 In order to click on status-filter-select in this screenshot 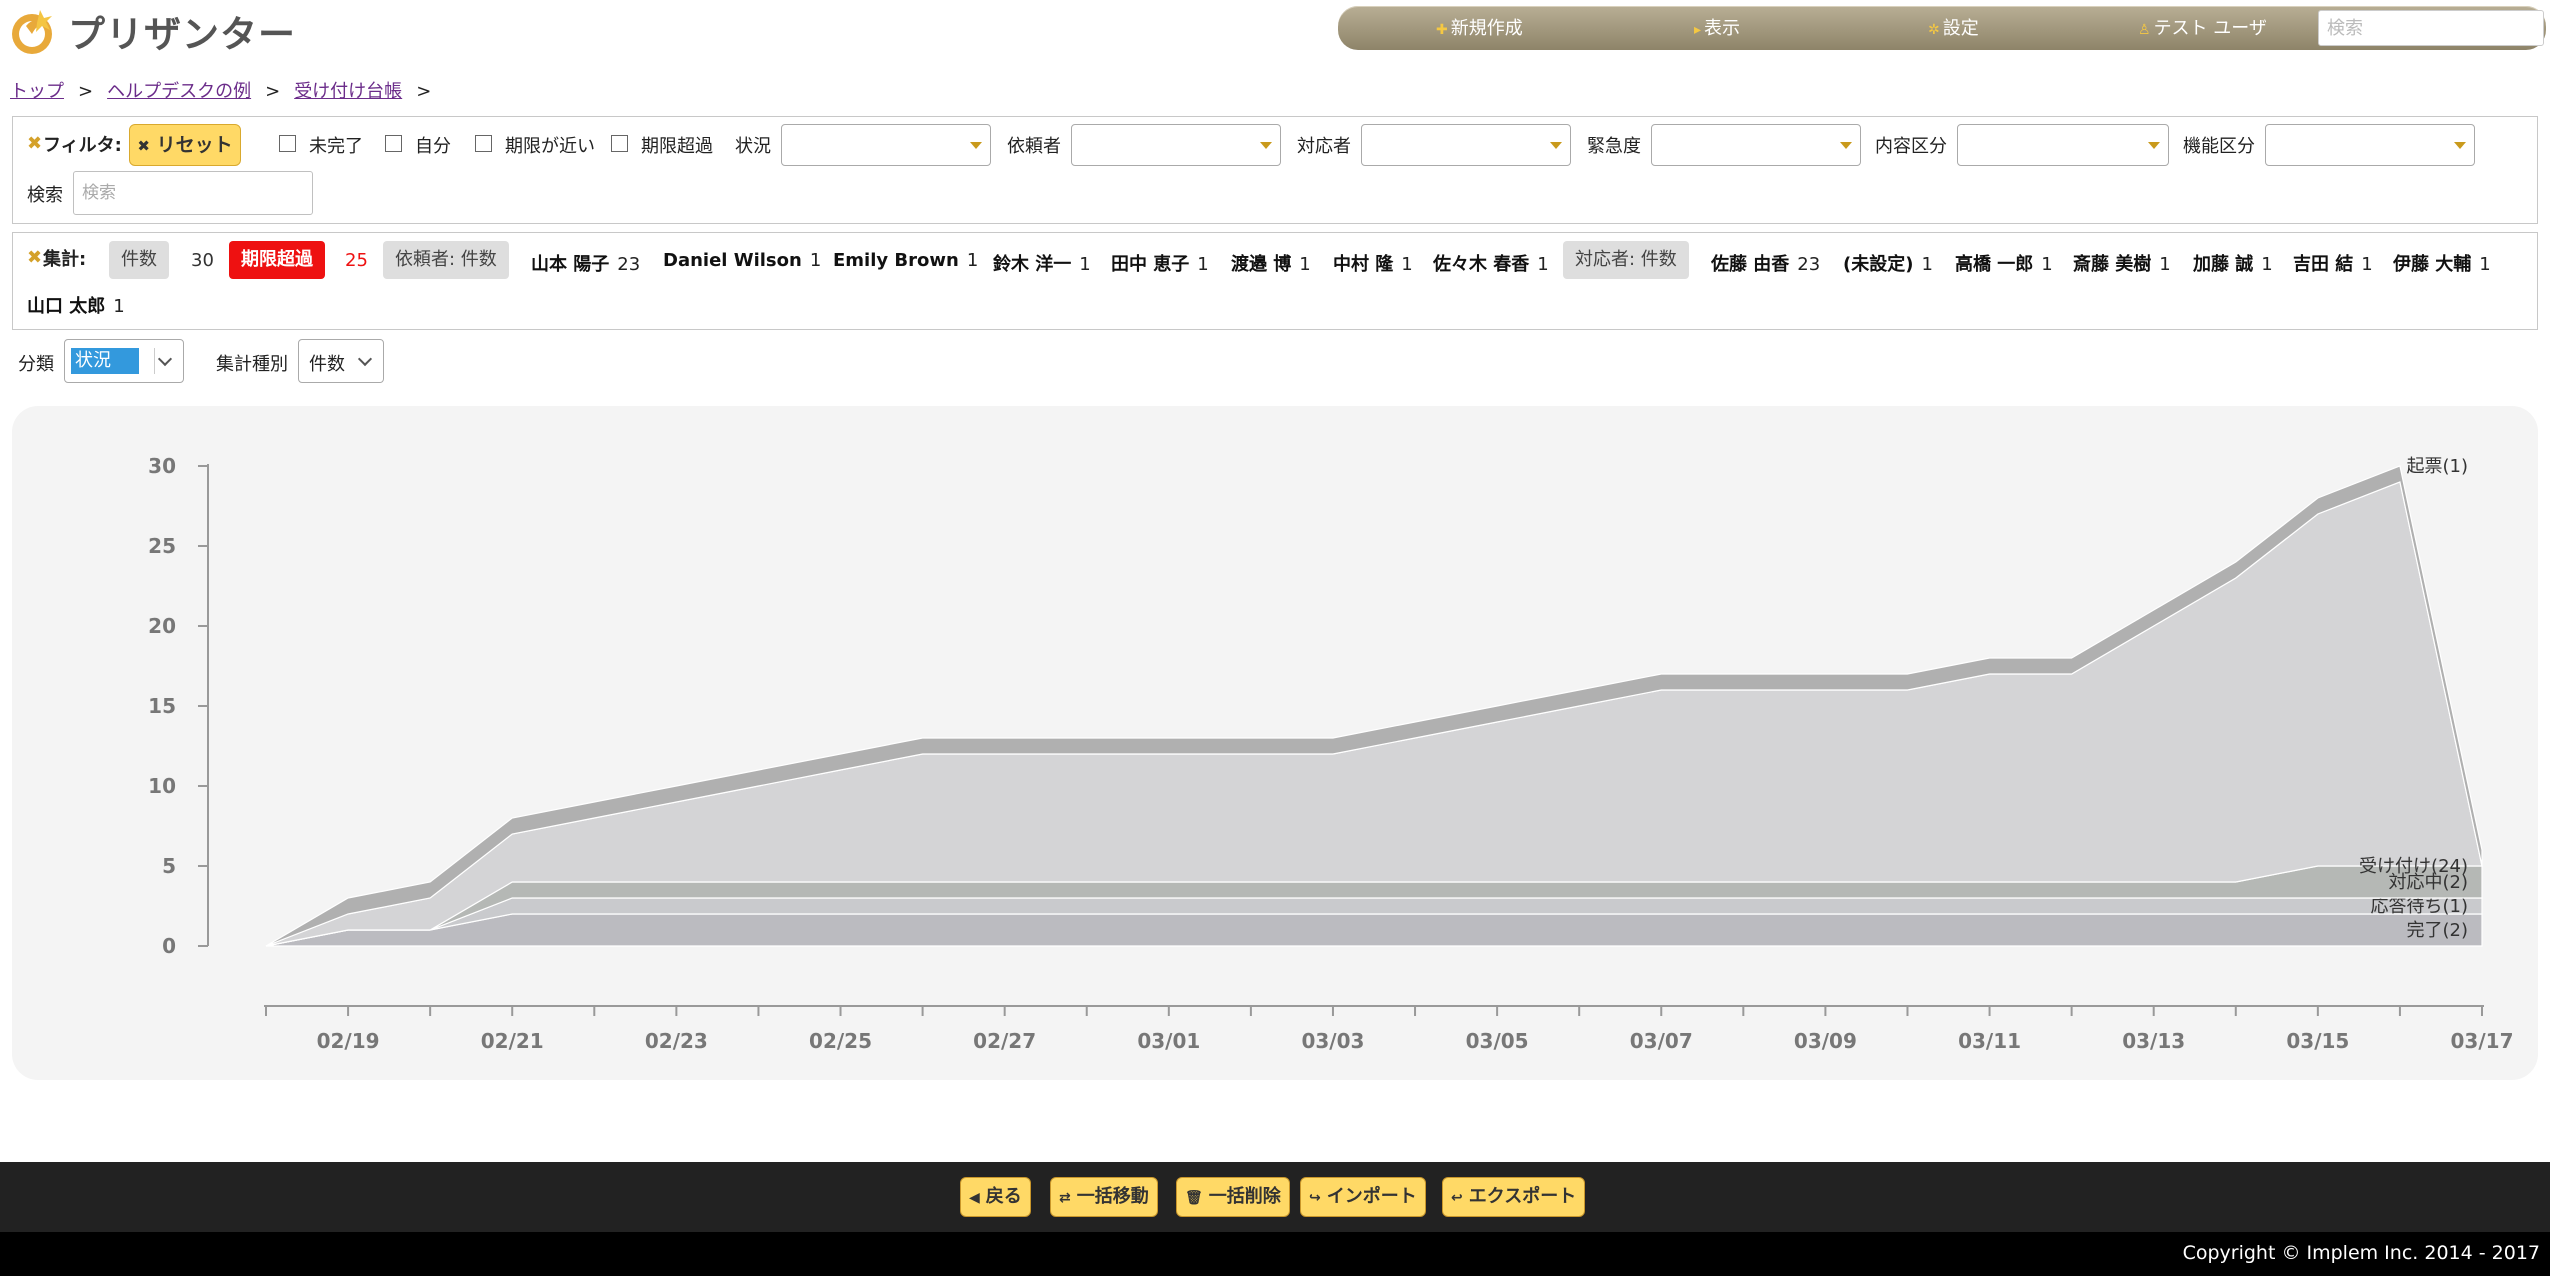, I will do `click(886, 145)`.